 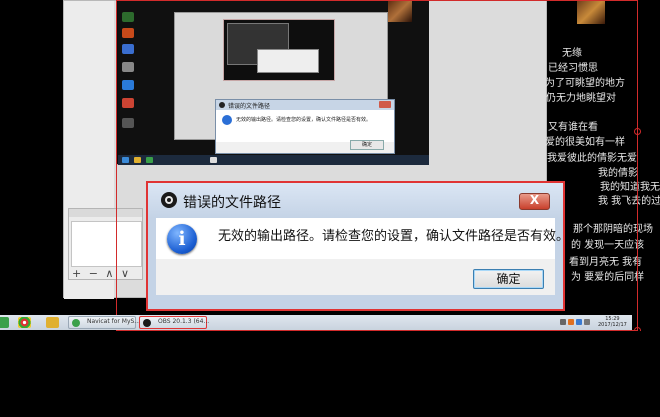 What do you see at coordinates (232, 203) in the screenshot?
I see `dialog-title: 错误的文件路径` at bounding box center [232, 203].